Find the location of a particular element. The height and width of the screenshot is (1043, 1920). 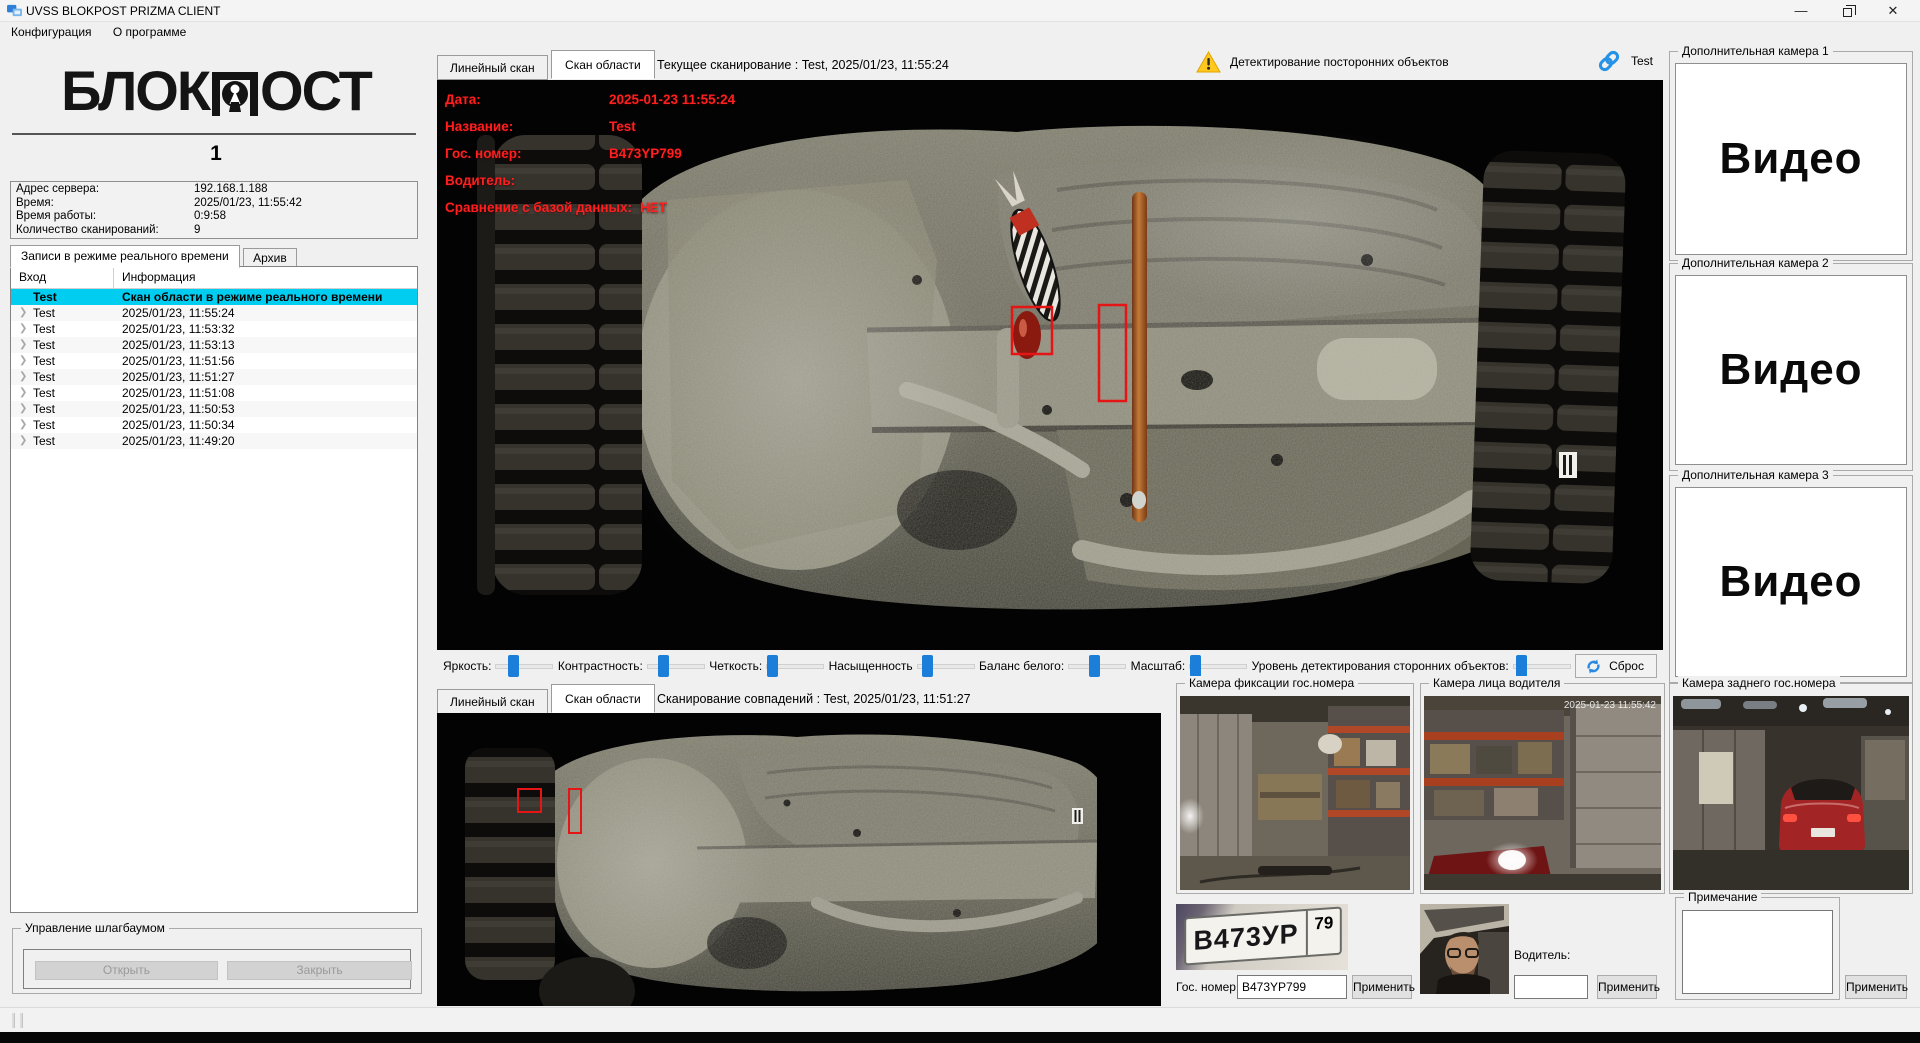

extra-camera-3-title: Дополнительная камера 3 is located at coordinates (1755, 475).